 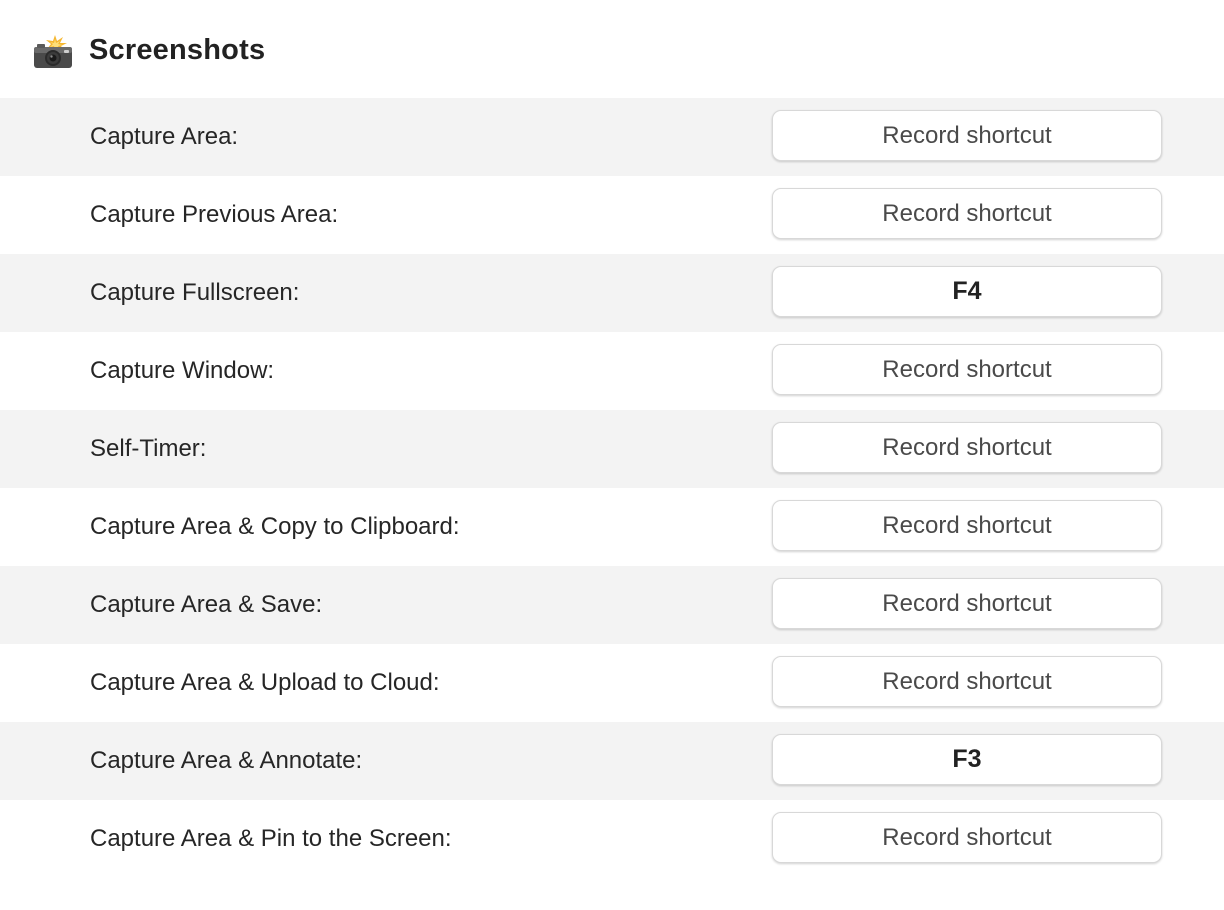 What do you see at coordinates (275, 526) in the screenshot?
I see `shortcut-label: Capture Area & Copy to Clipboard:` at bounding box center [275, 526].